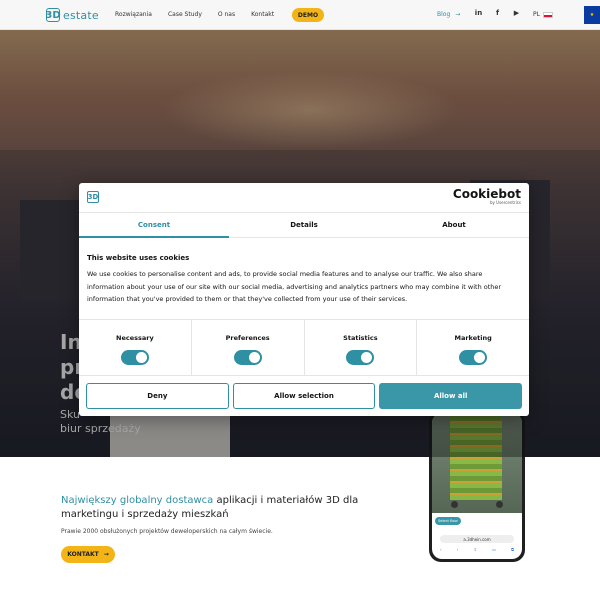 The width and height of the screenshot is (600, 600). Describe the element at coordinates (361, 347) in the screenshot. I see `category-statistics: Statistics` at that location.